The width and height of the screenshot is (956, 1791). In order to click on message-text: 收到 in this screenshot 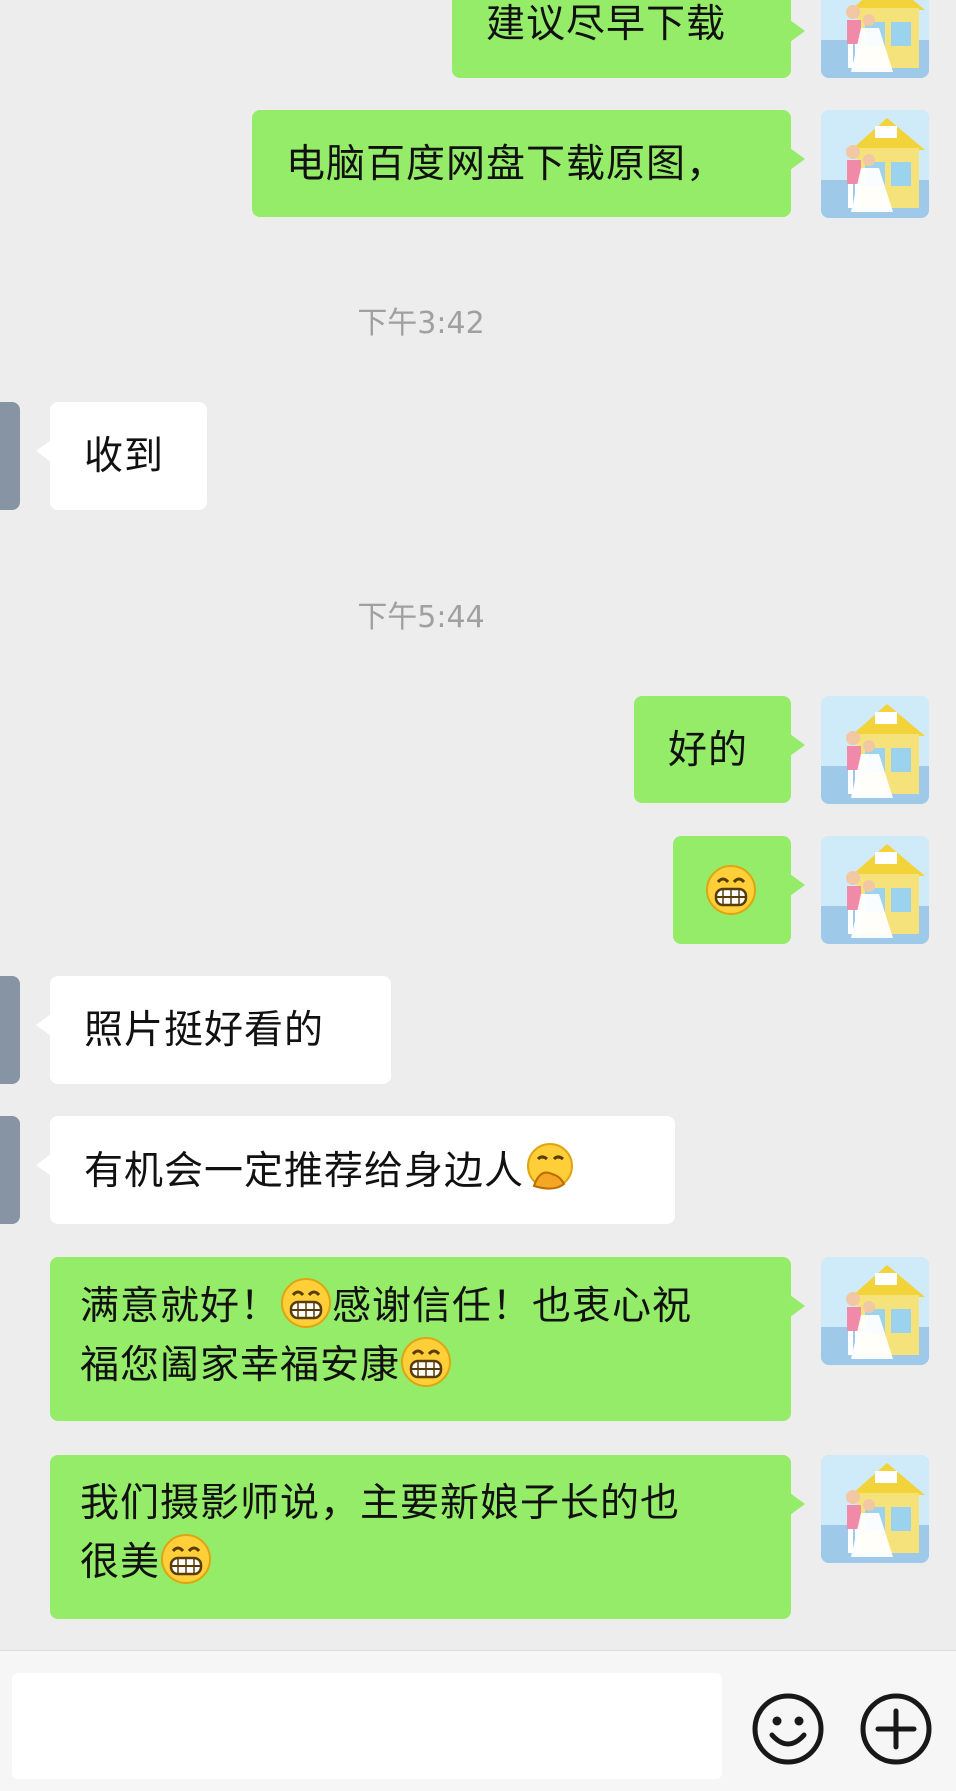, I will do `click(124, 456)`.